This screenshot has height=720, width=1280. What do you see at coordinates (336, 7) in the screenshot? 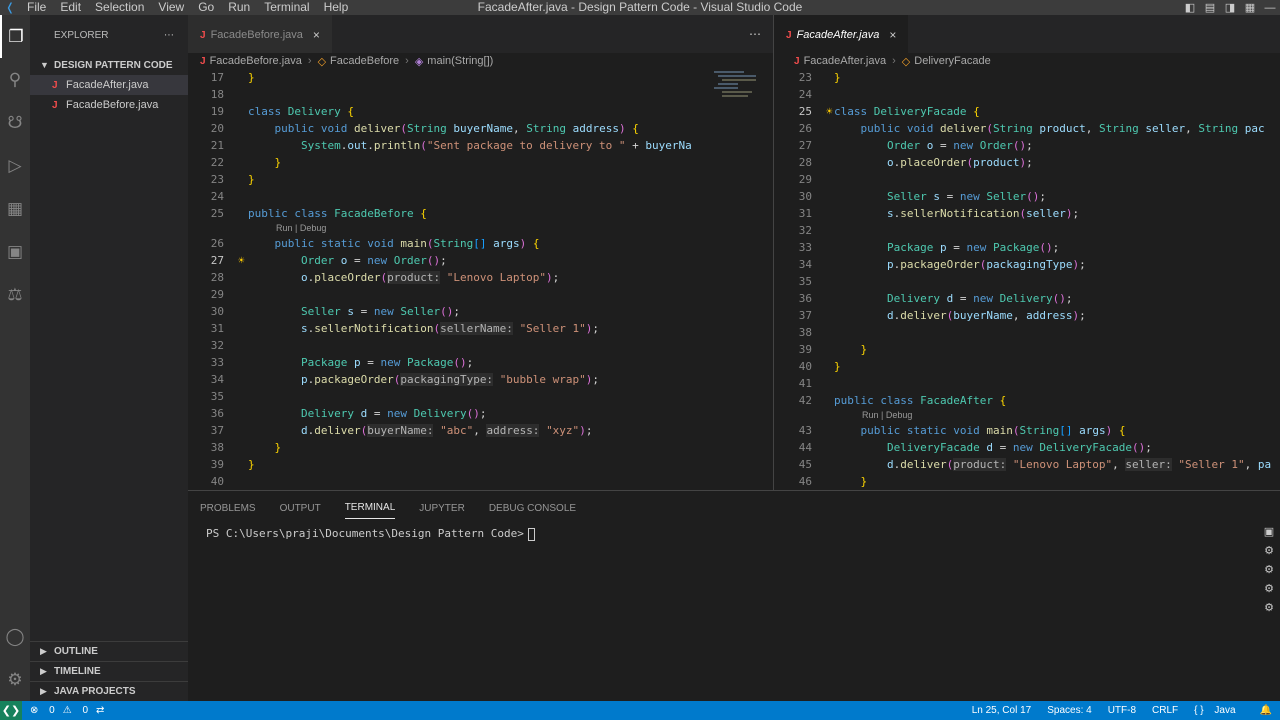
I see `menu-help: Help` at bounding box center [336, 7].